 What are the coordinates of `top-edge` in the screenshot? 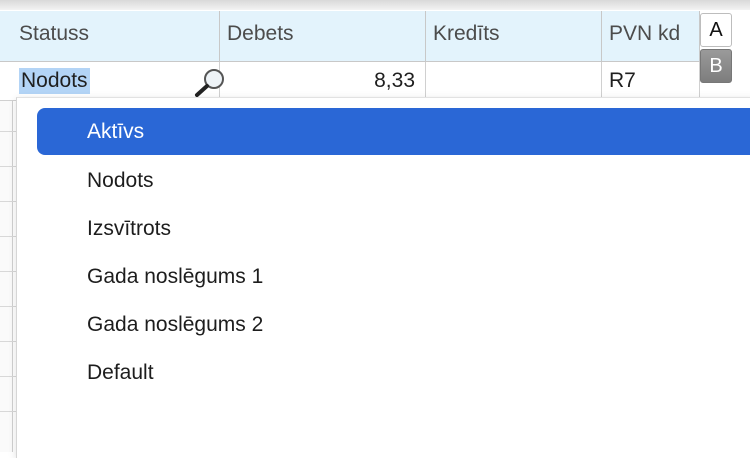 It's located at (375, 5).